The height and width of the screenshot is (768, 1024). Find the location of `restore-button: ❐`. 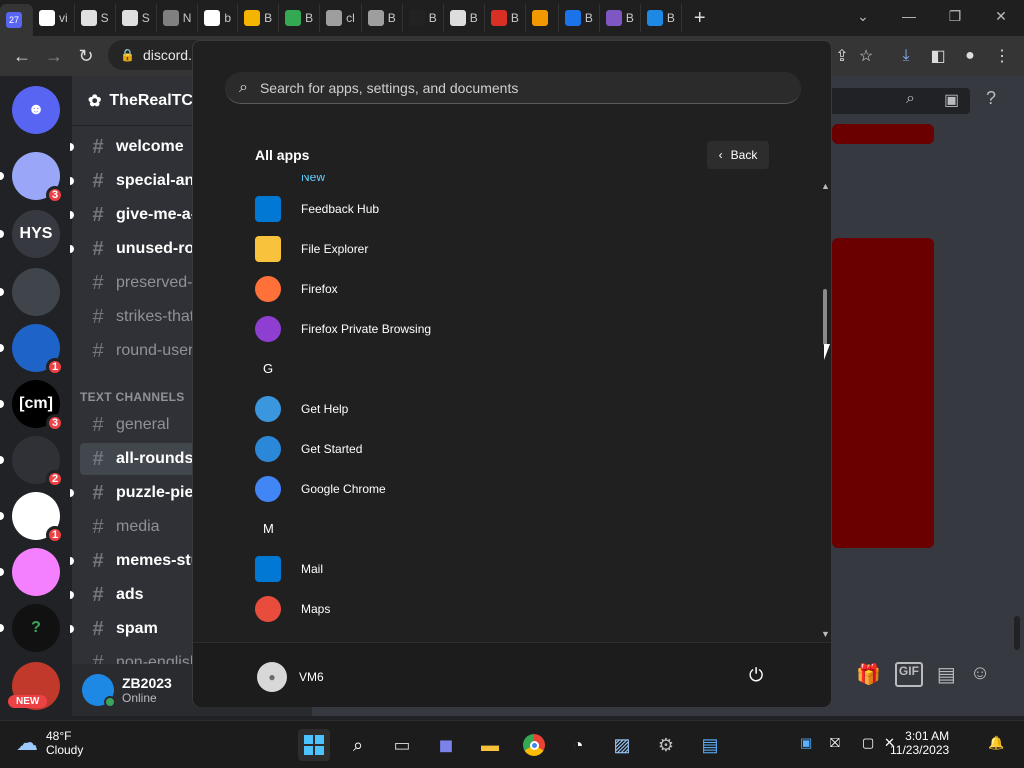

restore-button: ❐ is located at coordinates (955, 16).